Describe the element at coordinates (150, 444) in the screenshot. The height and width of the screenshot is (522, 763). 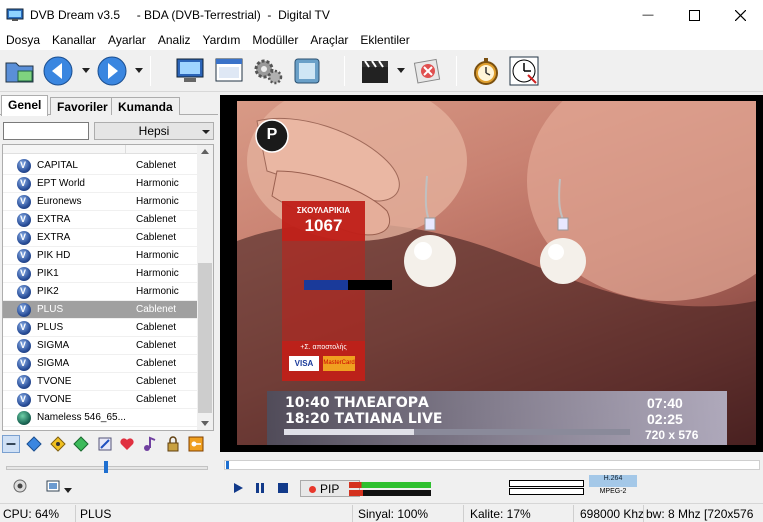
I see `music-note-icon` at that location.